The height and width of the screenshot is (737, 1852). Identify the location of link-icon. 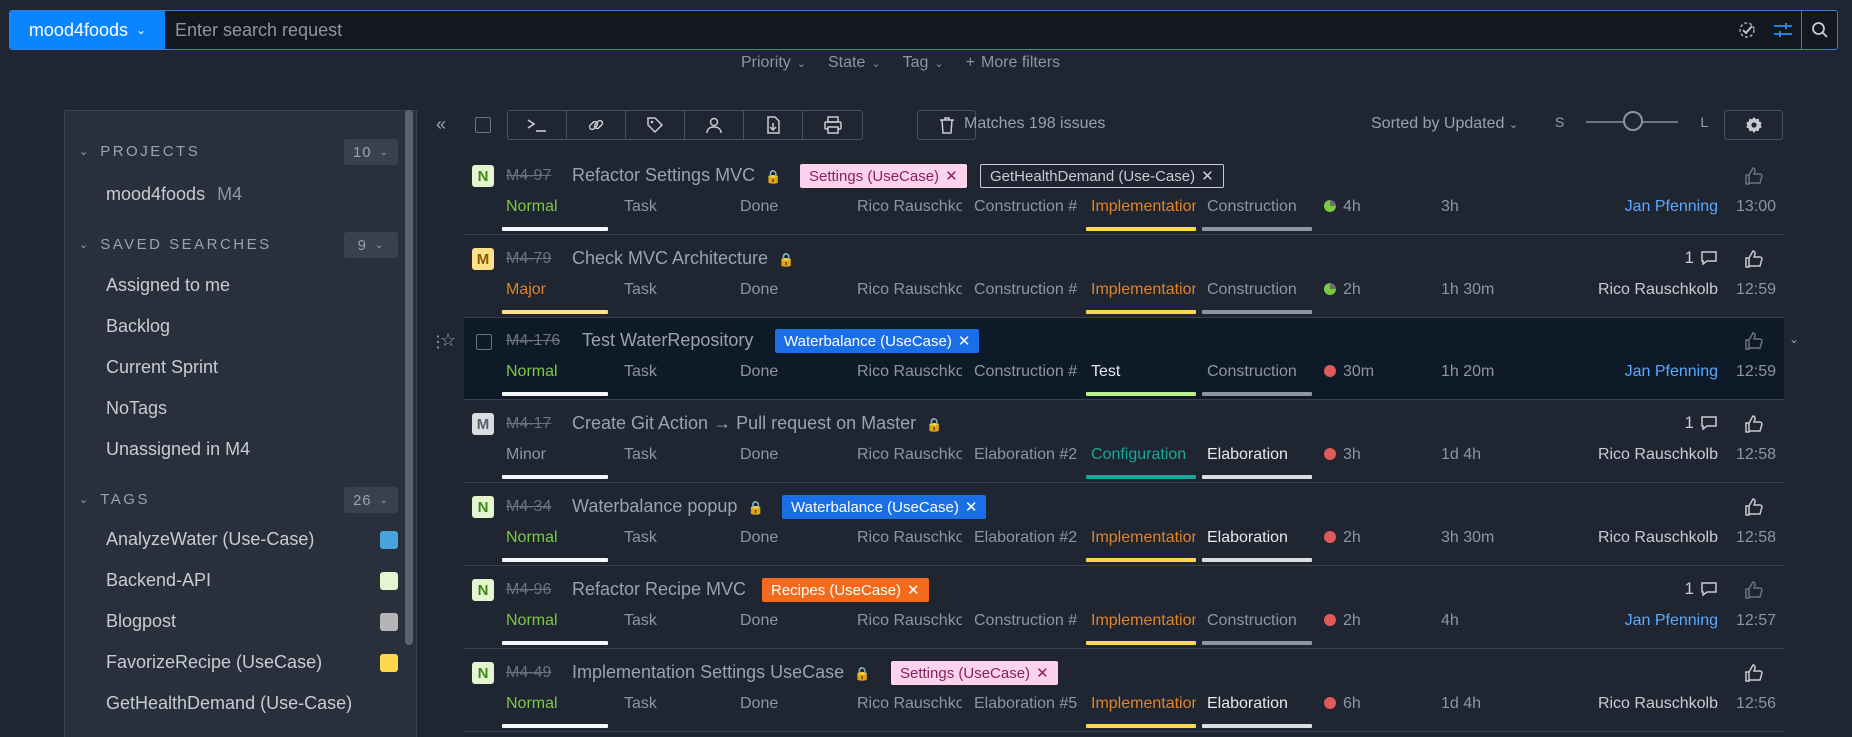
(596, 125).